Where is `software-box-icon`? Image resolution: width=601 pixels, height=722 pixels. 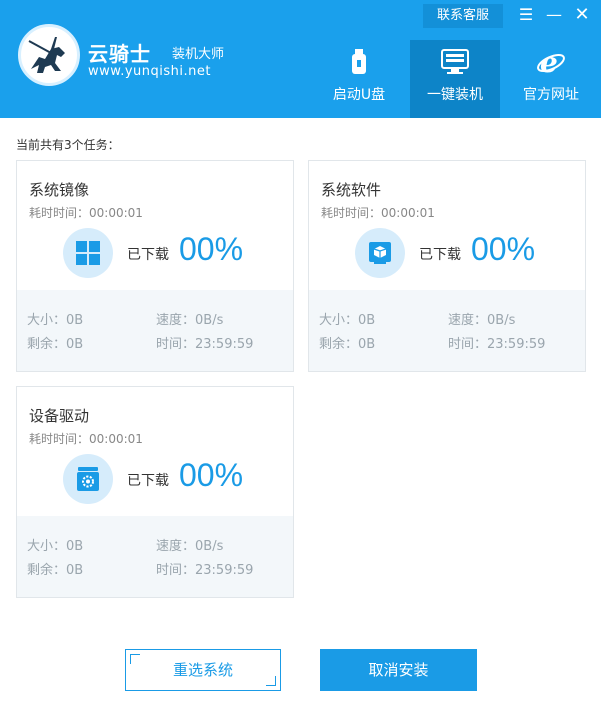
software-box-icon is located at coordinates (380, 253).